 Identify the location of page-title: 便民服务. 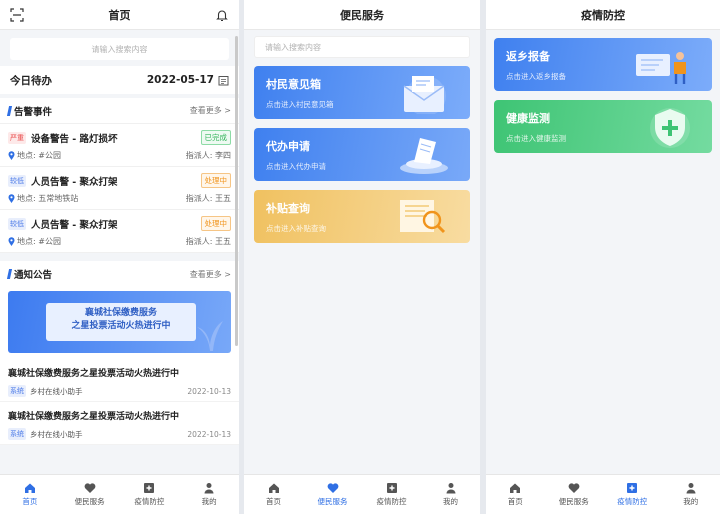
(362, 15).